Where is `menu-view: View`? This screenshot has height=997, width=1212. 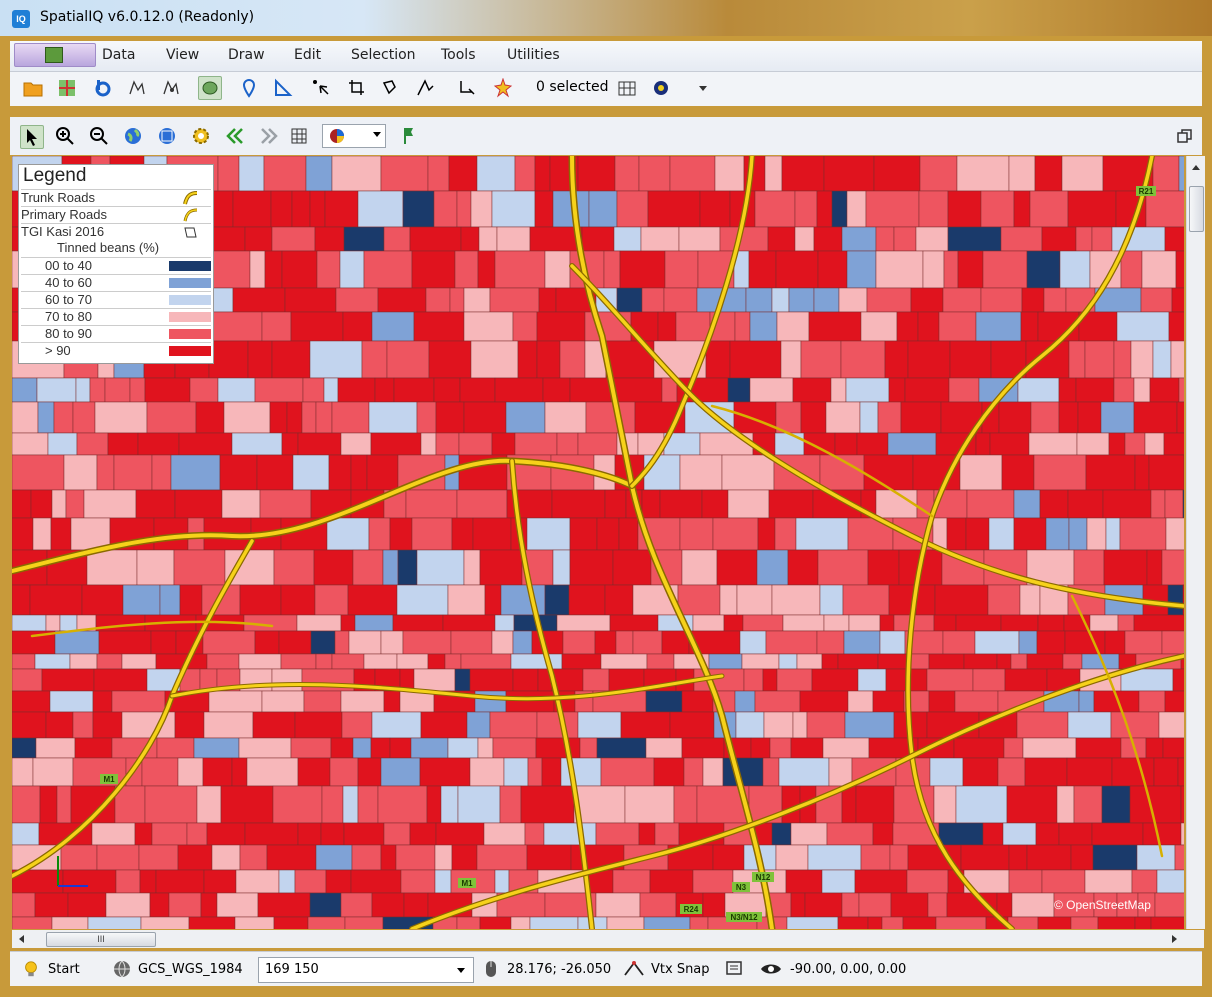 menu-view: View is located at coordinates (182, 55).